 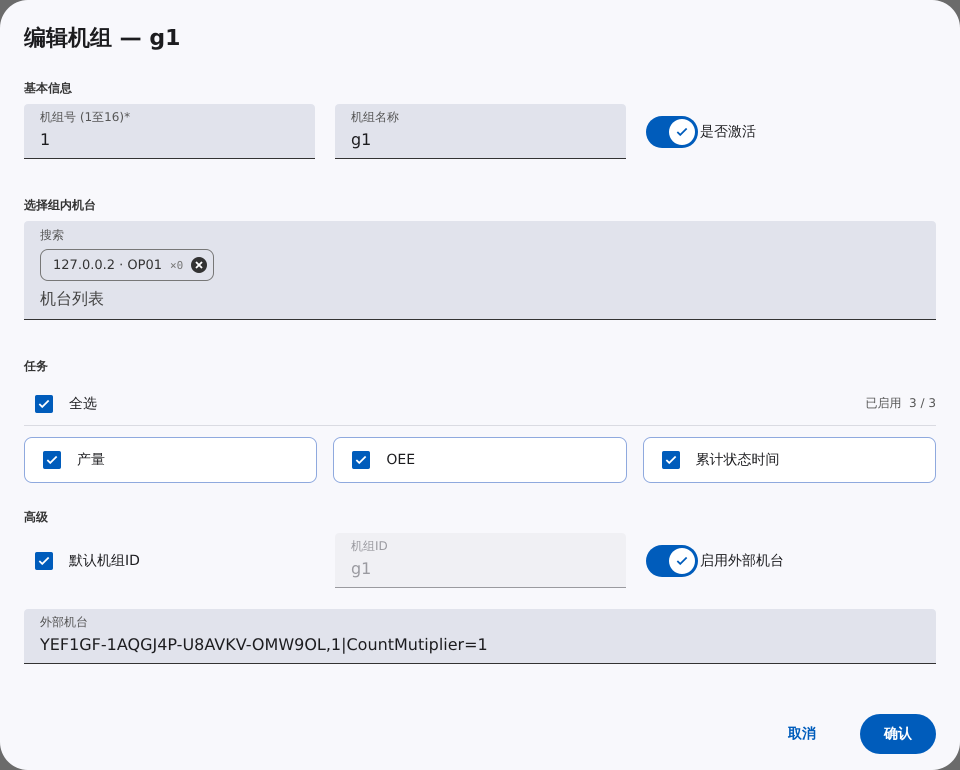 What do you see at coordinates (104, 561) in the screenshot?
I see `checkbox-label: 默认机组ID` at bounding box center [104, 561].